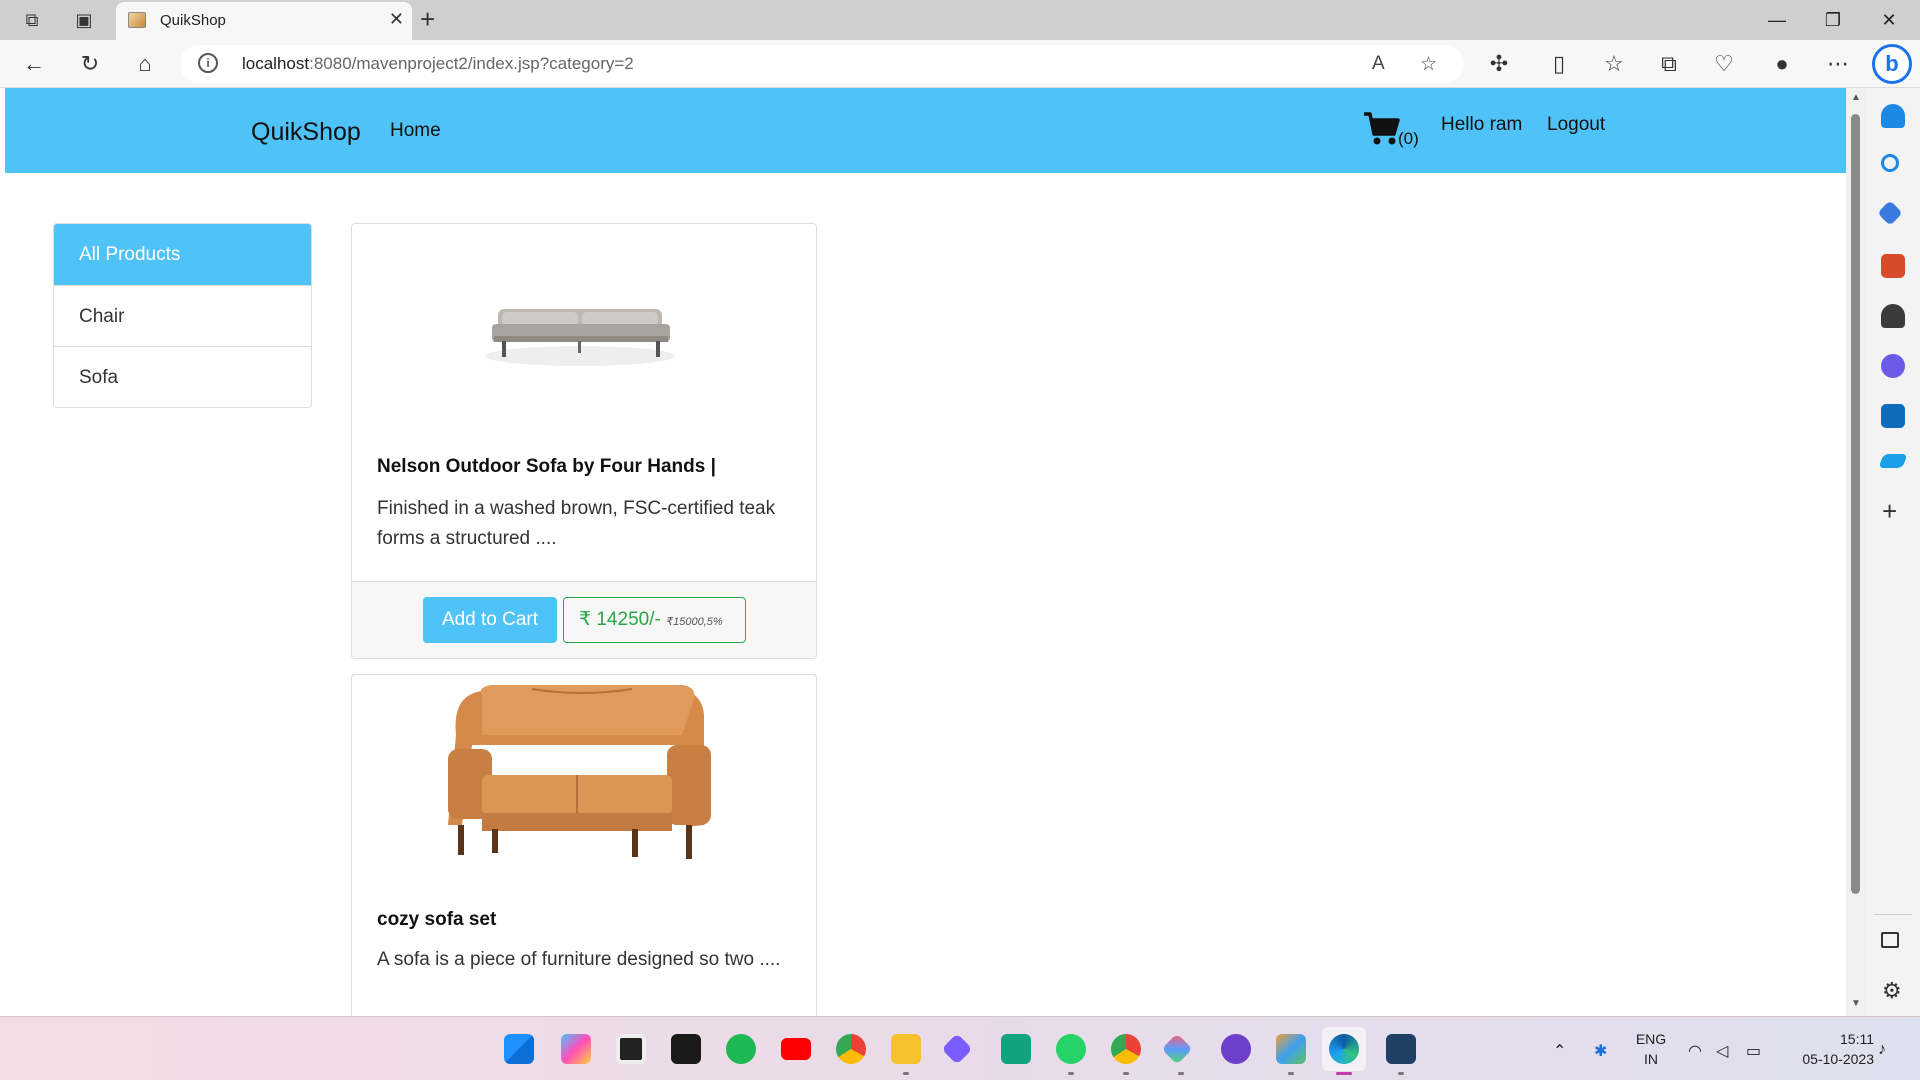  What do you see at coordinates (1753, 1051) in the screenshot?
I see `battery-icon: ▭` at bounding box center [1753, 1051].